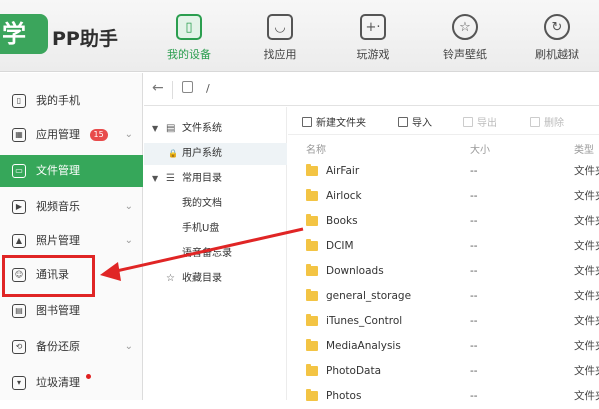 The height and width of the screenshot is (409, 599). I want to click on lock-icon: 🔒, so click(173, 153).